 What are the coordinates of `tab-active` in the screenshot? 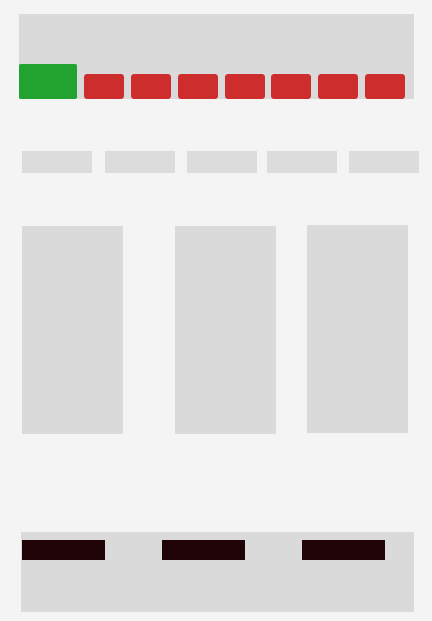 It's located at (48, 81).